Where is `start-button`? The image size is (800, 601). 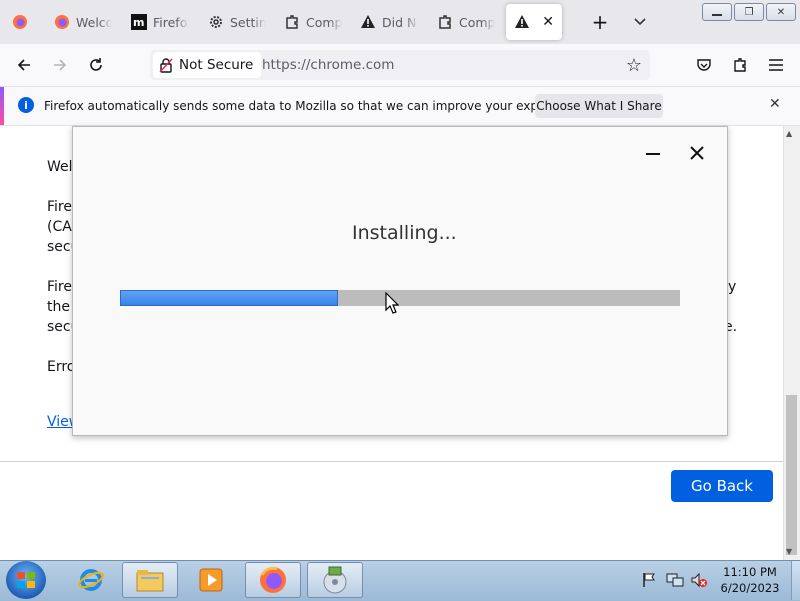
start-button is located at coordinates (26, 580).